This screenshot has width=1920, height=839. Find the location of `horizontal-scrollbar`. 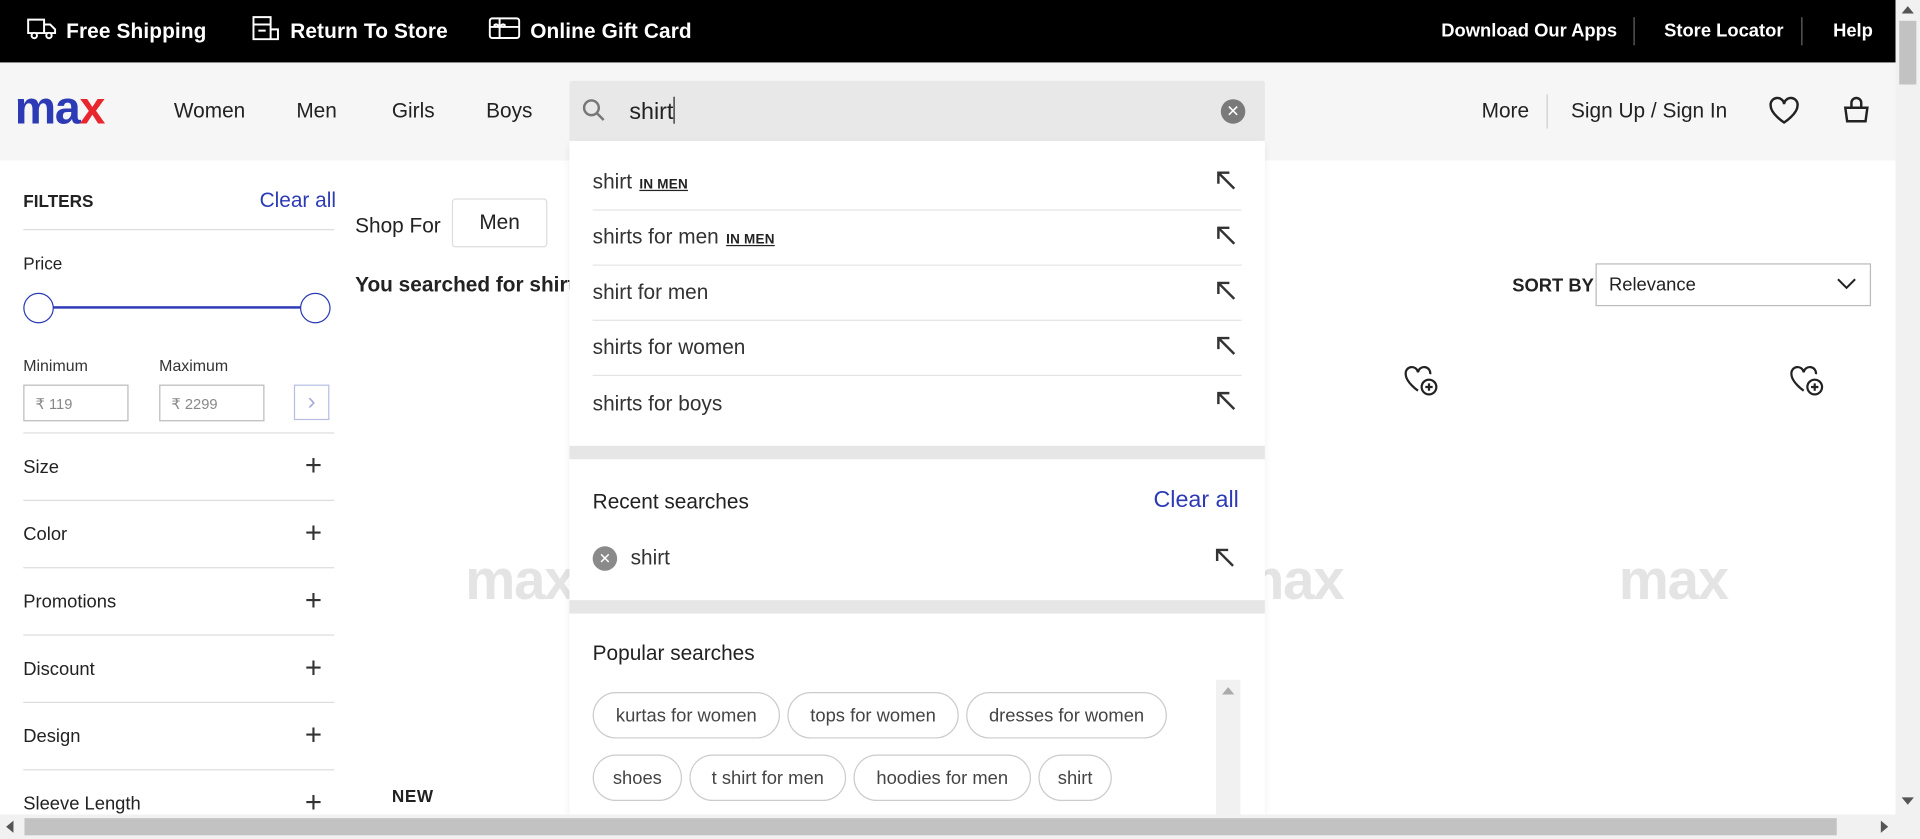

horizontal-scrollbar is located at coordinates (960, 826).